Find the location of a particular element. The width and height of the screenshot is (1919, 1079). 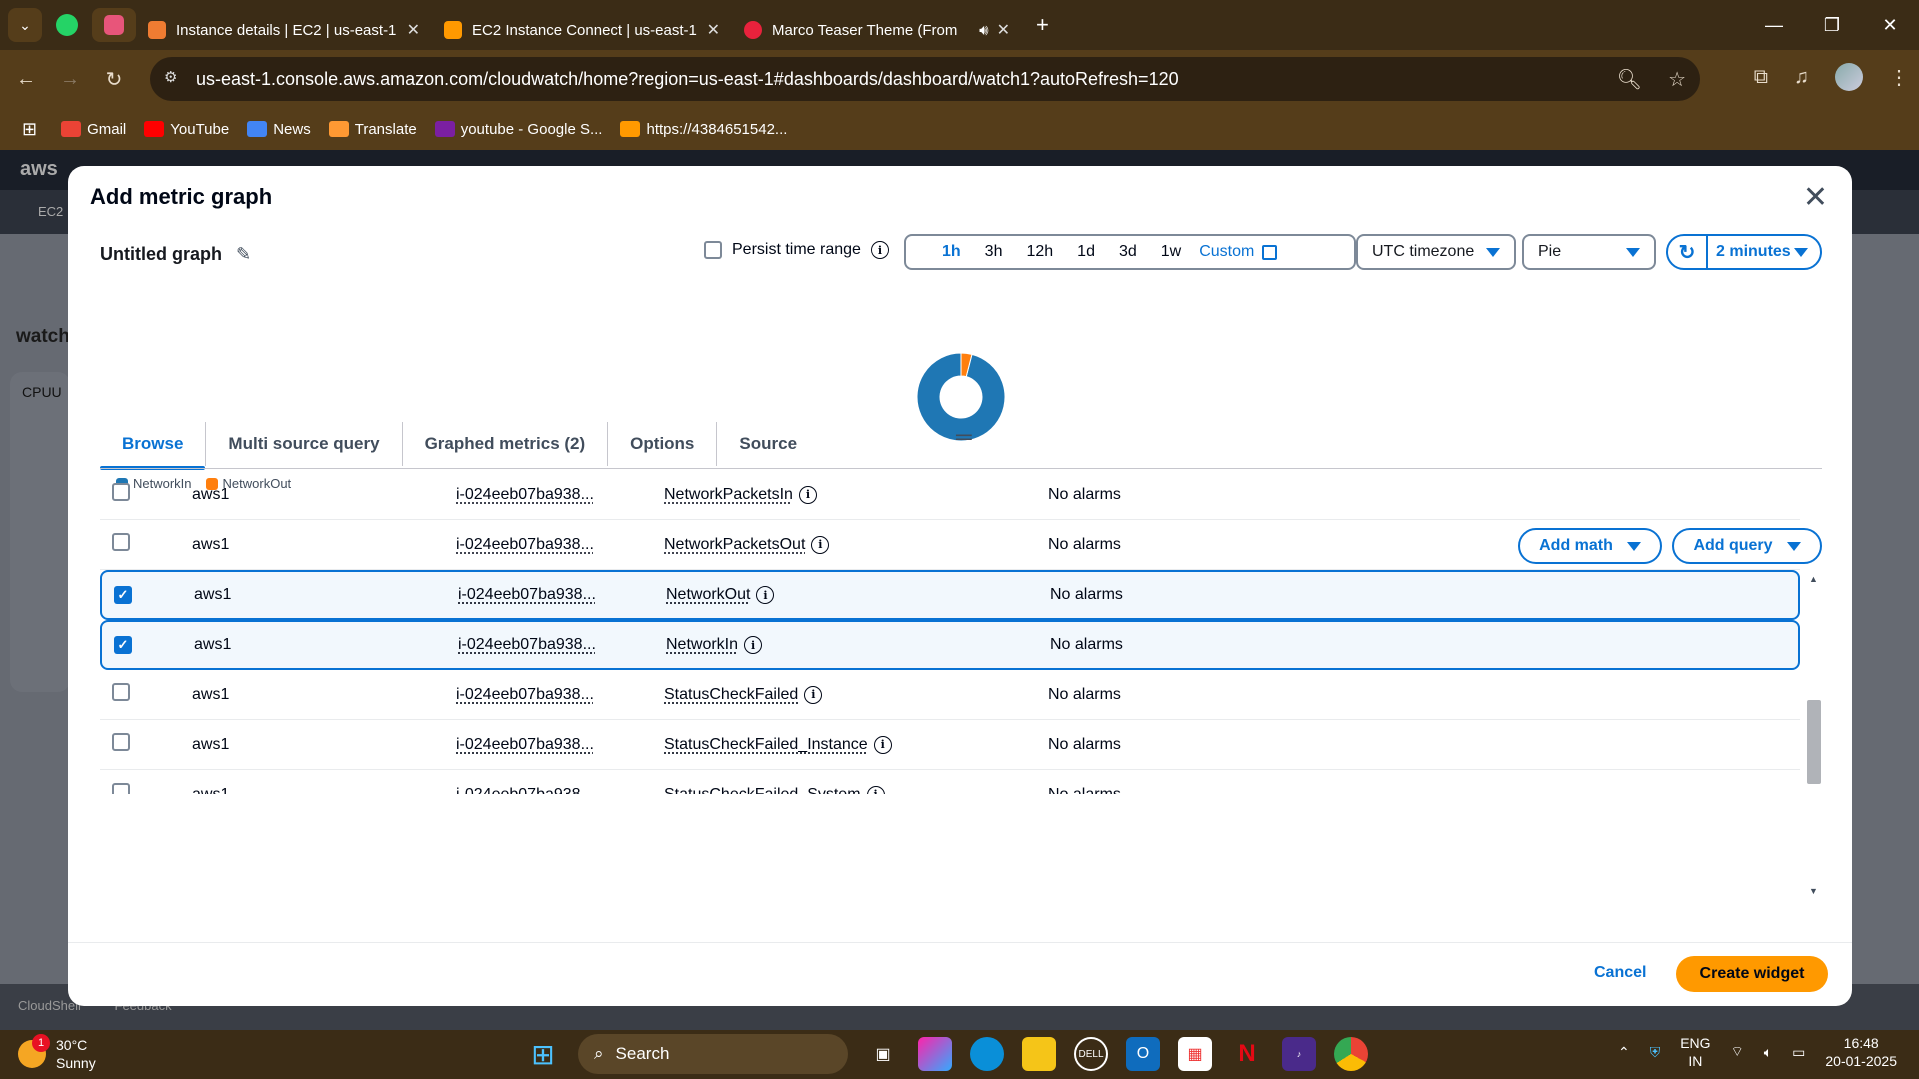

reload-button: ↻ is located at coordinates (114, 79).